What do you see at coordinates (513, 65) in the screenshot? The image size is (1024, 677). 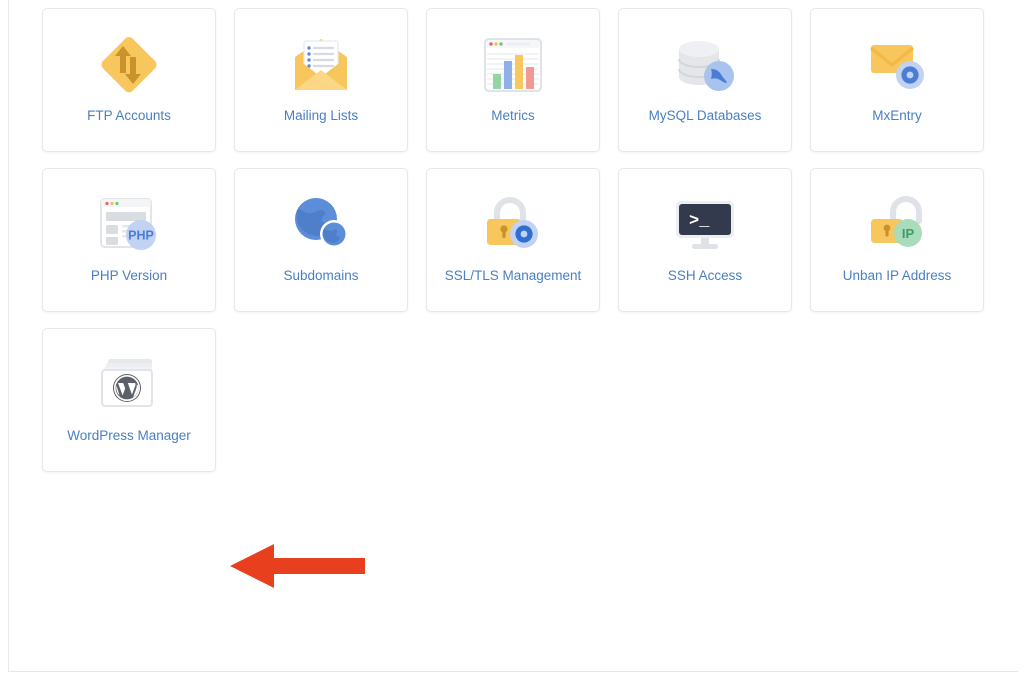 I see `metrics-icon` at bounding box center [513, 65].